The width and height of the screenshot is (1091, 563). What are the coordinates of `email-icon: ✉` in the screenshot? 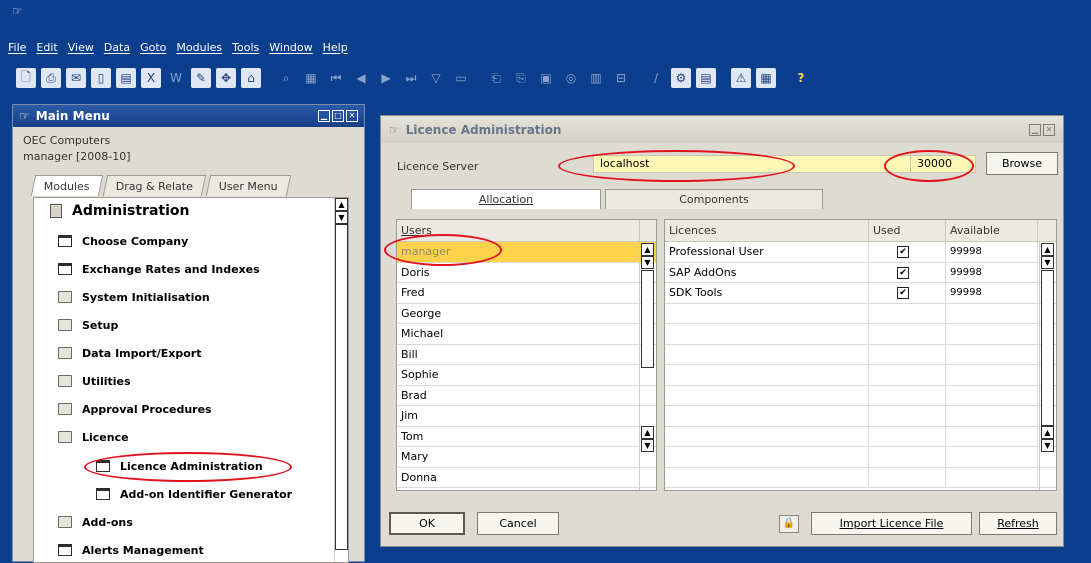 It's located at (76, 78).